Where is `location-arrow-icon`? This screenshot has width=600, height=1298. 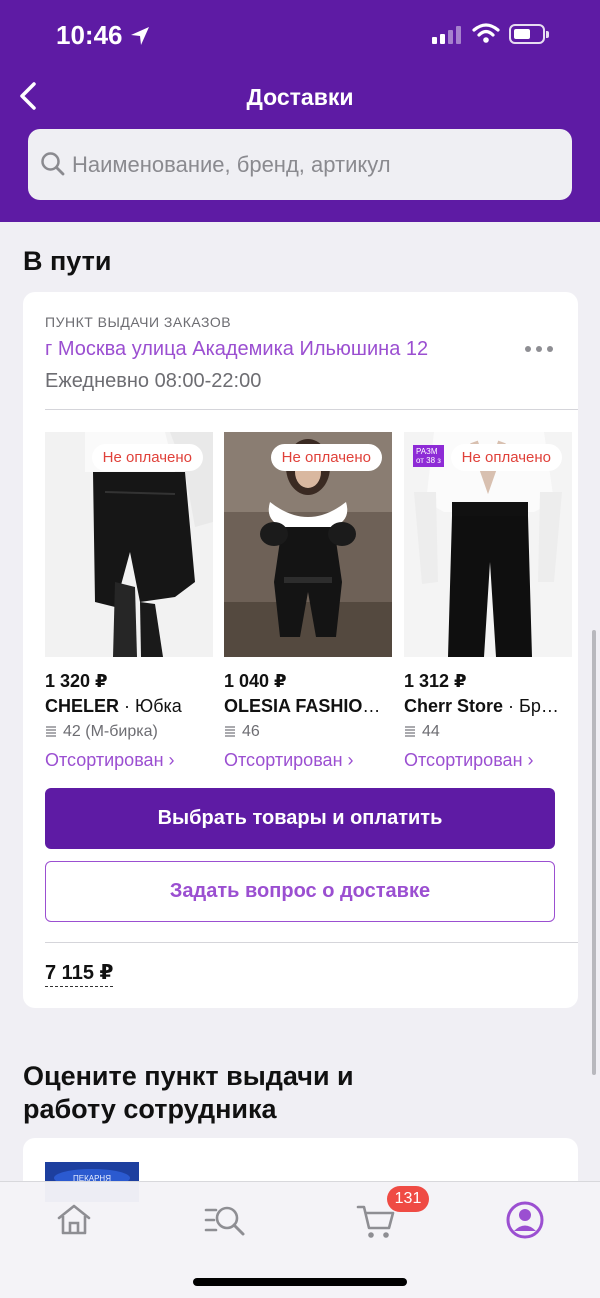
location-arrow-icon is located at coordinates (140, 36).